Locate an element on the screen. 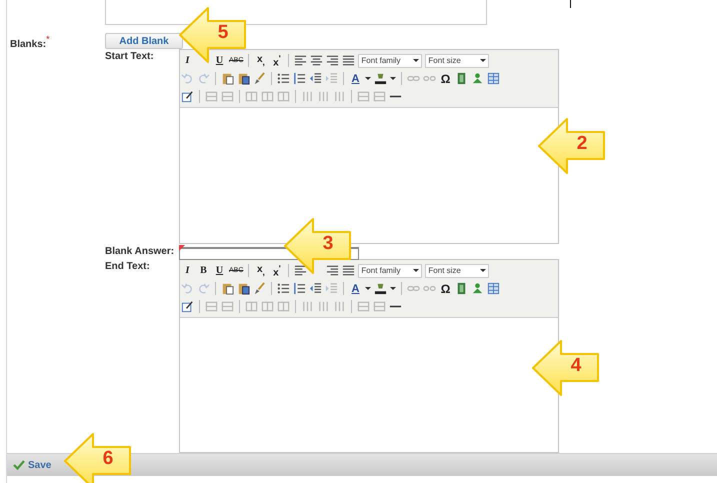 The width and height of the screenshot is (717, 483). callout-number: 6 is located at coordinates (108, 459).